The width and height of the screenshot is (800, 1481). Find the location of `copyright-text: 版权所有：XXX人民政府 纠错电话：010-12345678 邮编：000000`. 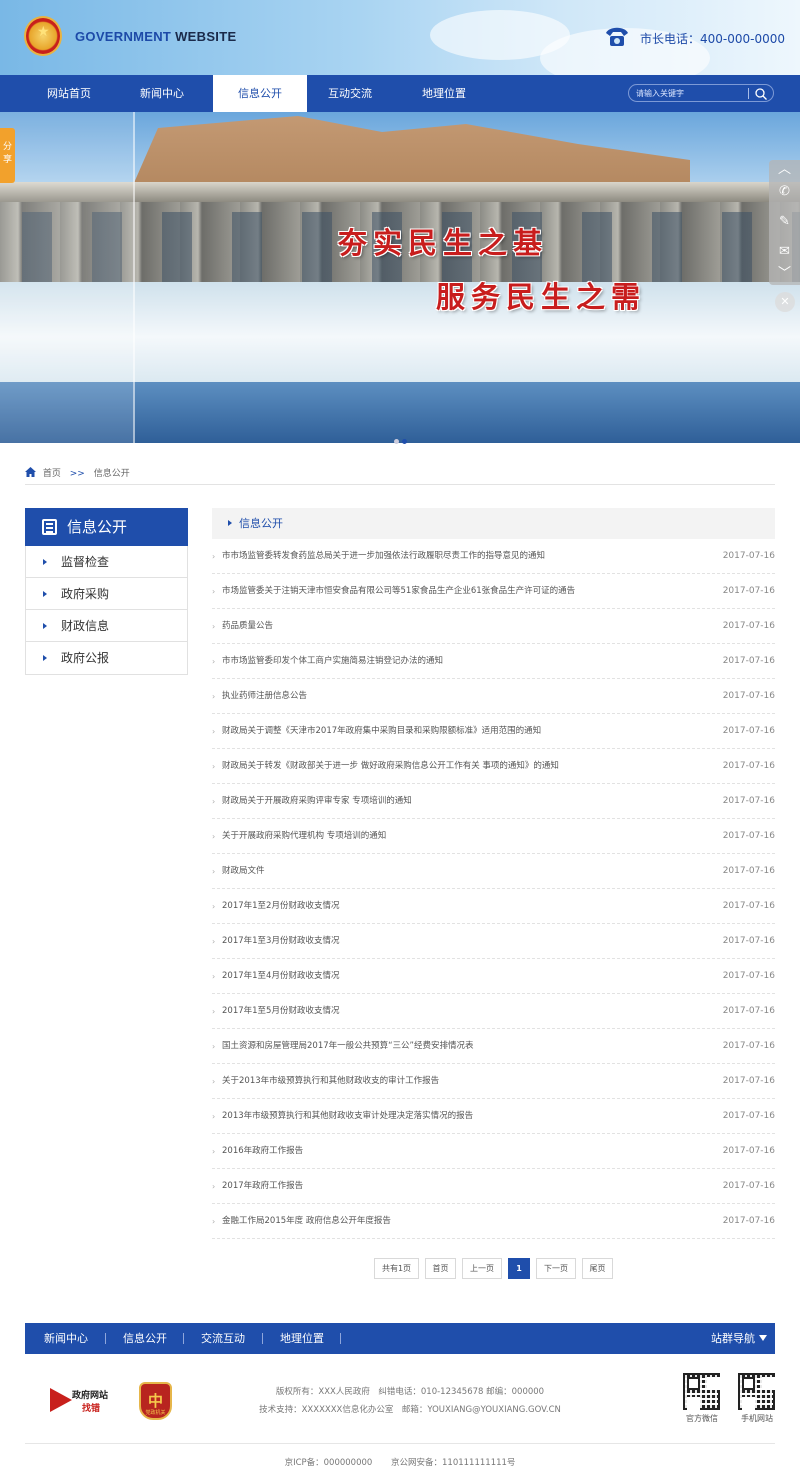

copyright-text: 版权所有：XXX人民政府 纠错电话：010-12345678 邮编：000000 is located at coordinates (410, 1392).